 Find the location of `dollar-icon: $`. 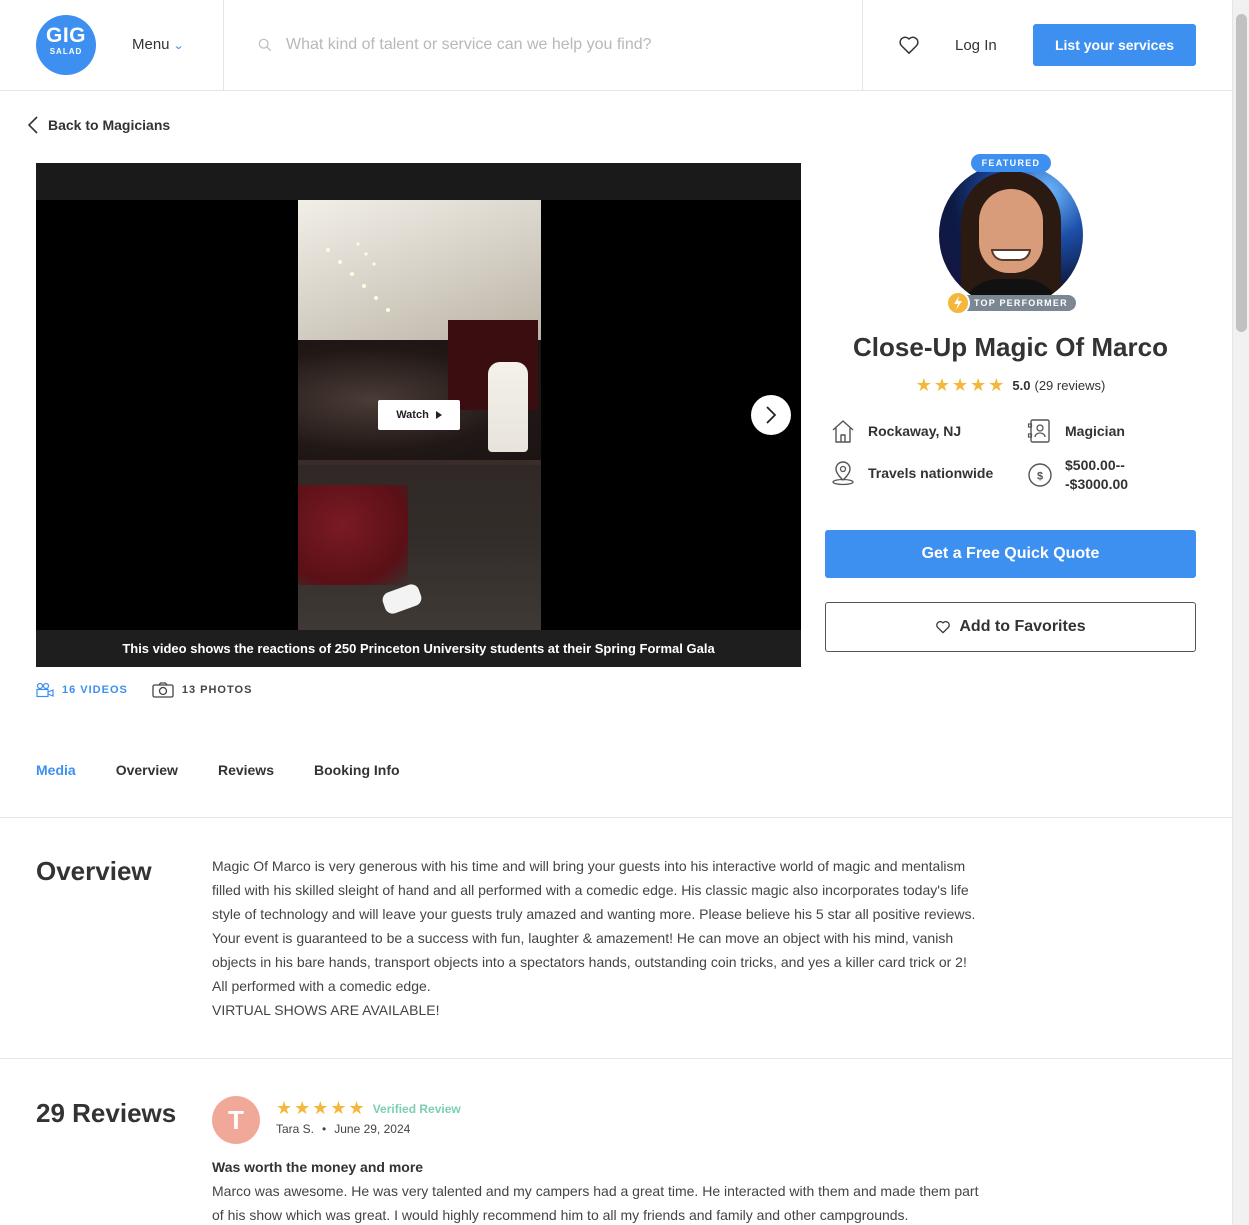

dollar-icon: $ is located at coordinates (1040, 475).